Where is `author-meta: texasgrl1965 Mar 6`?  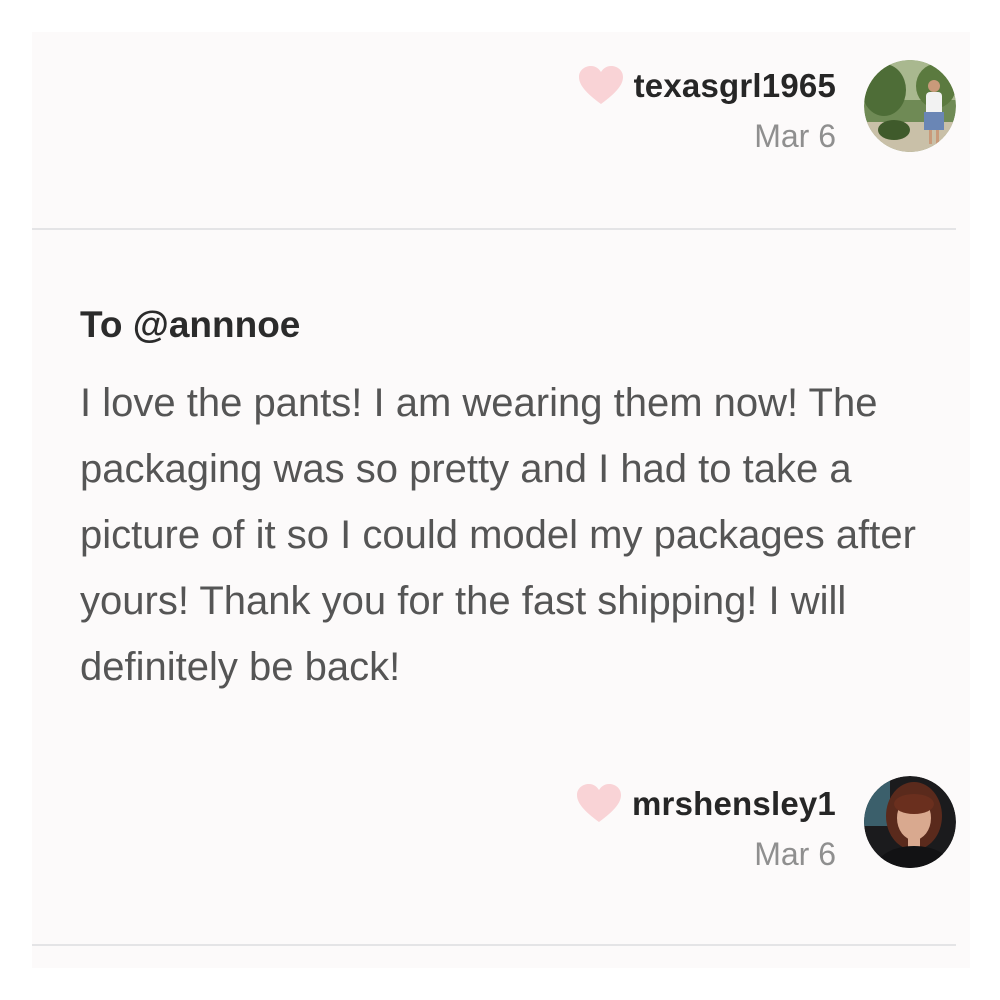
author-meta: texasgrl1965 Mar 6 is located at coordinates (707, 110).